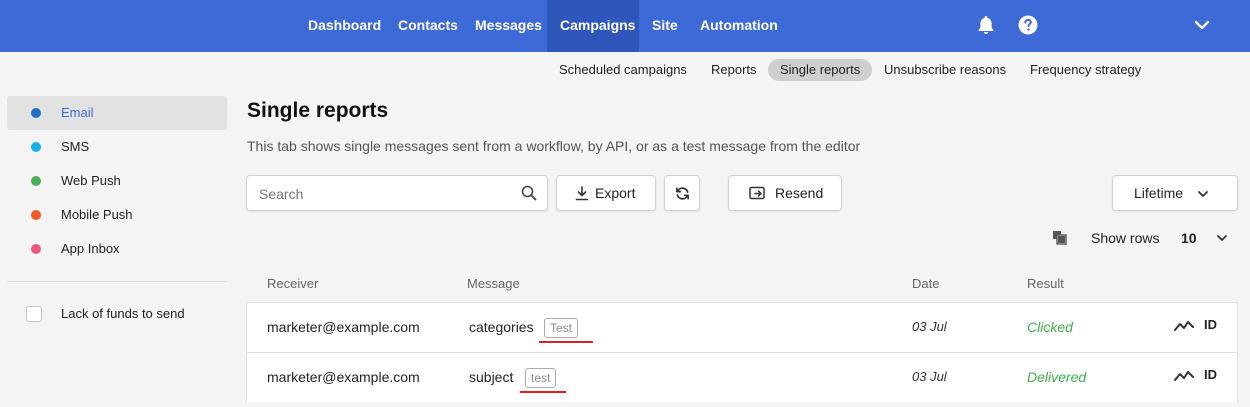 The height and width of the screenshot is (407, 1250). I want to click on lack-of-funds-label: Lack of funds to send, so click(123, 313).